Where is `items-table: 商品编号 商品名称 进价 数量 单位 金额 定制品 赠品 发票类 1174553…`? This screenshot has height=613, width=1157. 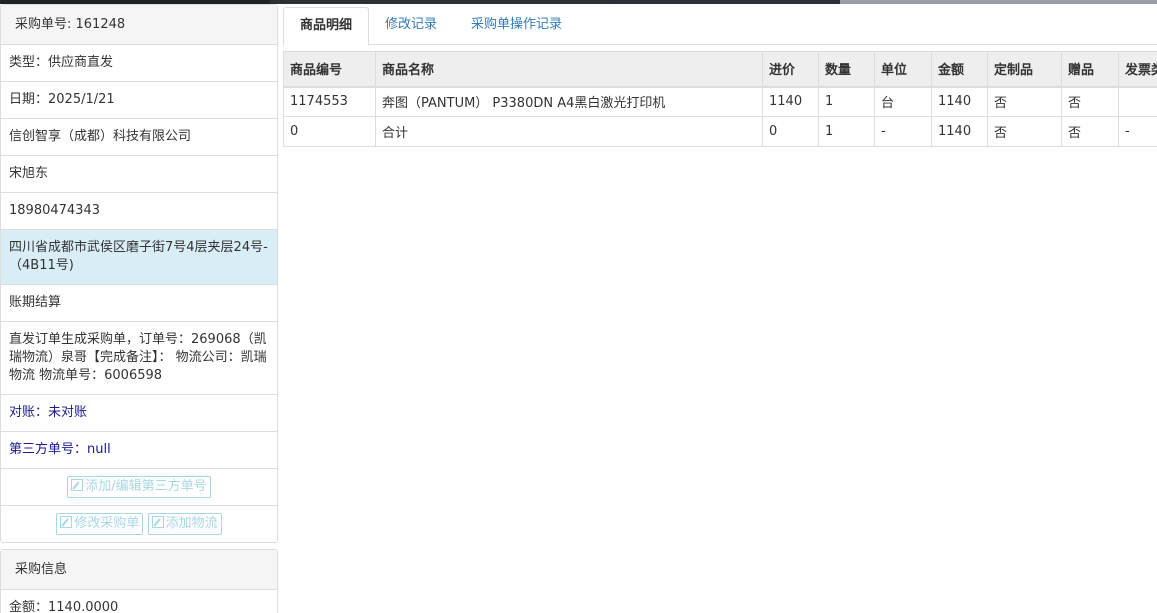 items-table: 商品编号 商品名称 进价 数量 单位 金额 定制品 赠品 发票类 1174553… is located at coordinates (720, 99).